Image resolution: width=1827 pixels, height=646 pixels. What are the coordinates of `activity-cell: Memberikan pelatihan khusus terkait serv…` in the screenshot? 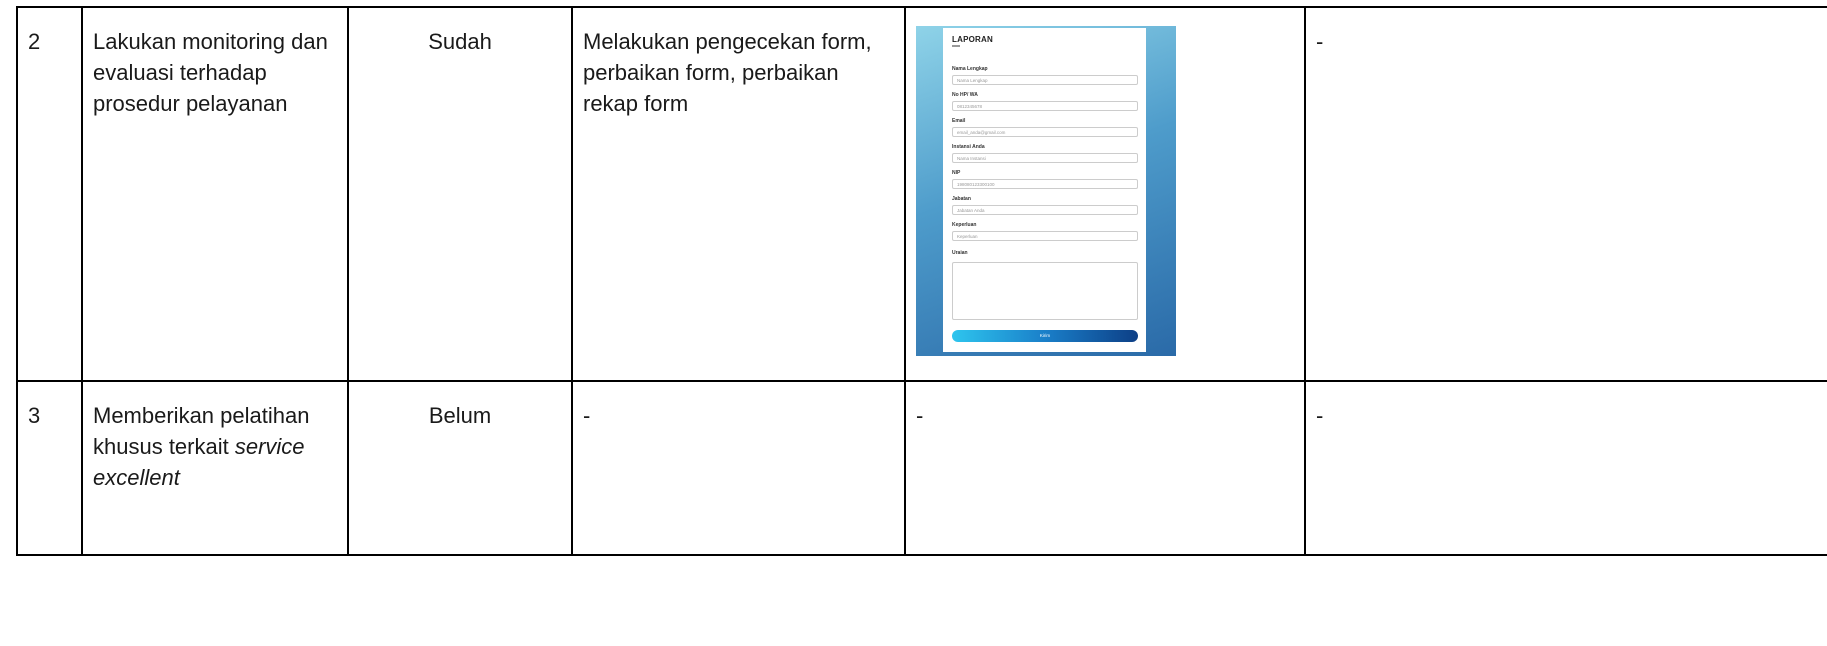 It's located at (215, 468).